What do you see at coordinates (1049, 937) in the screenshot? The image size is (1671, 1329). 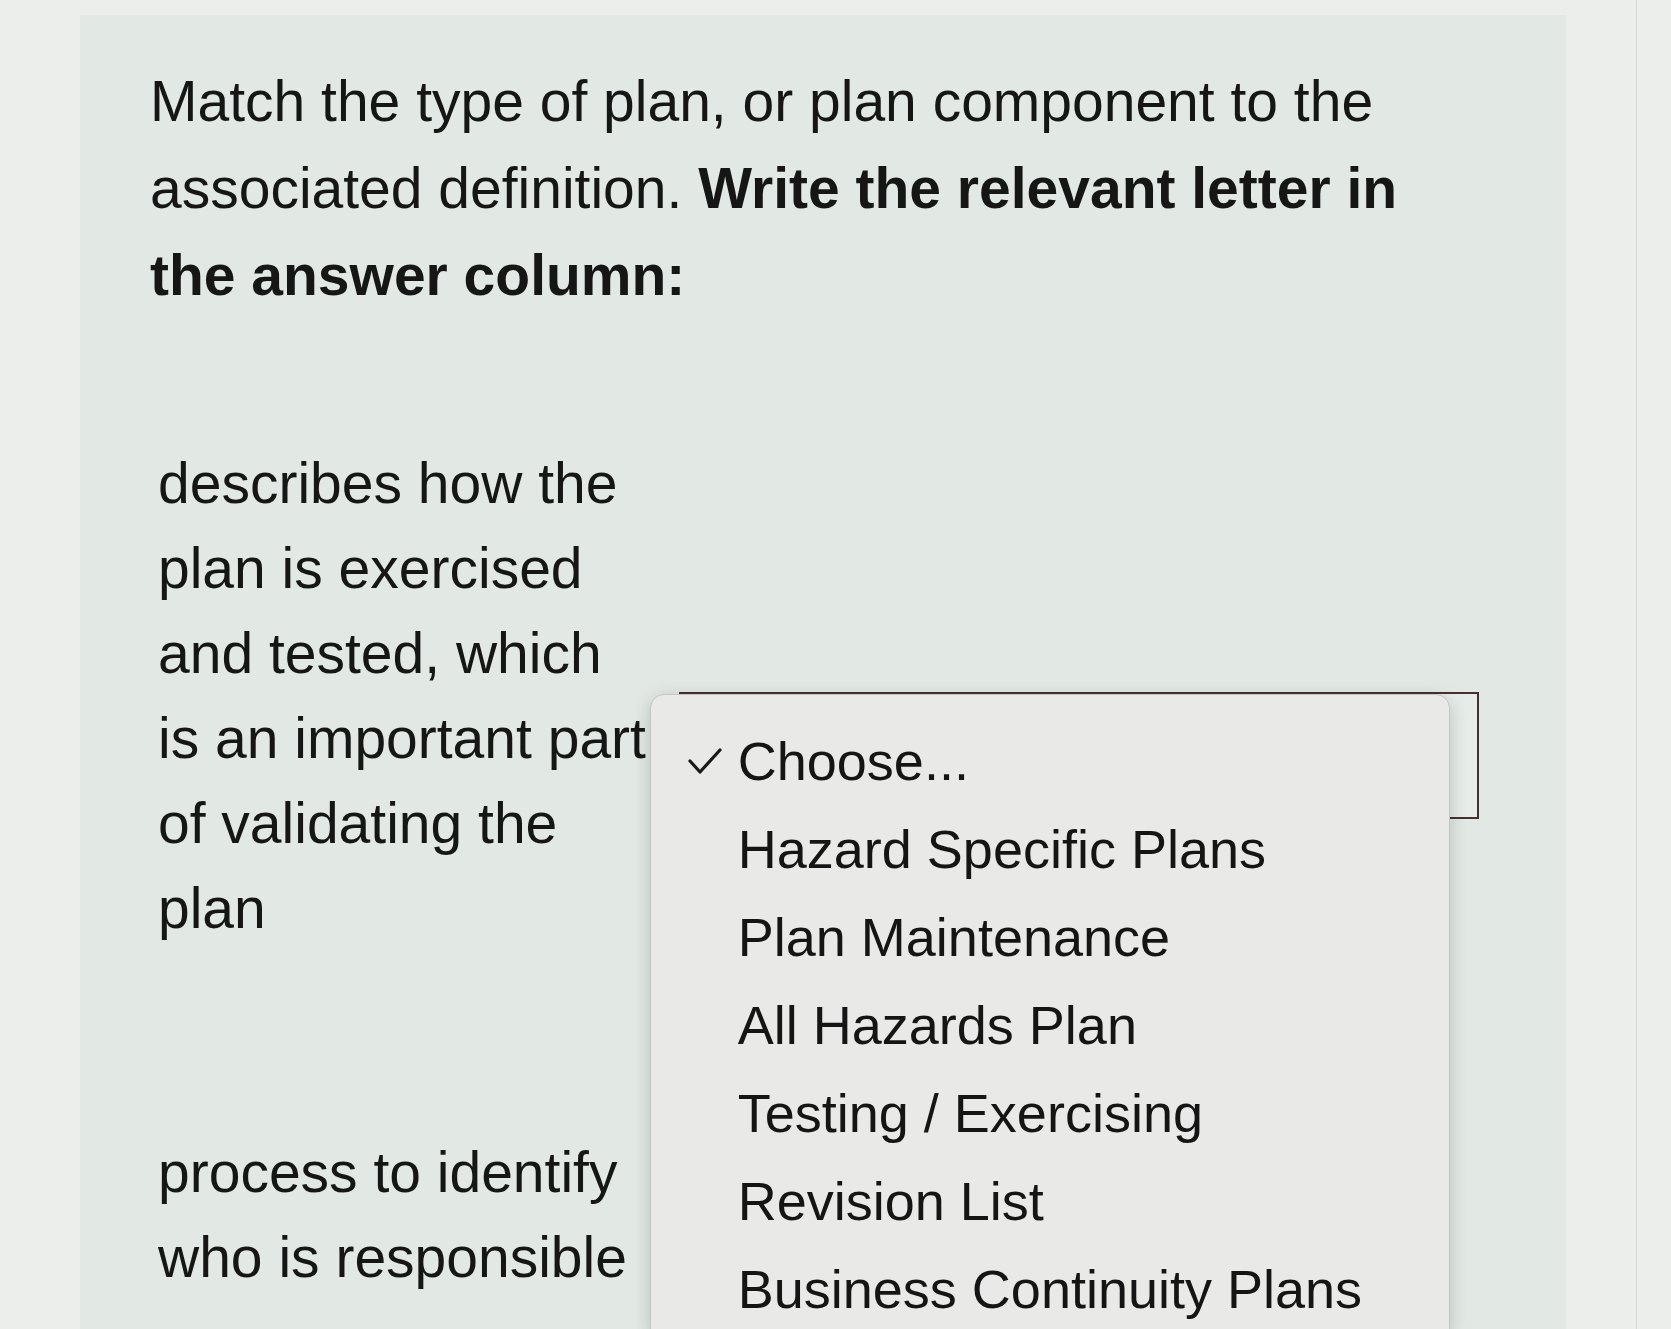 I see `dropdown-option: Plan Maintenance` at bounding box center [1049, 937].